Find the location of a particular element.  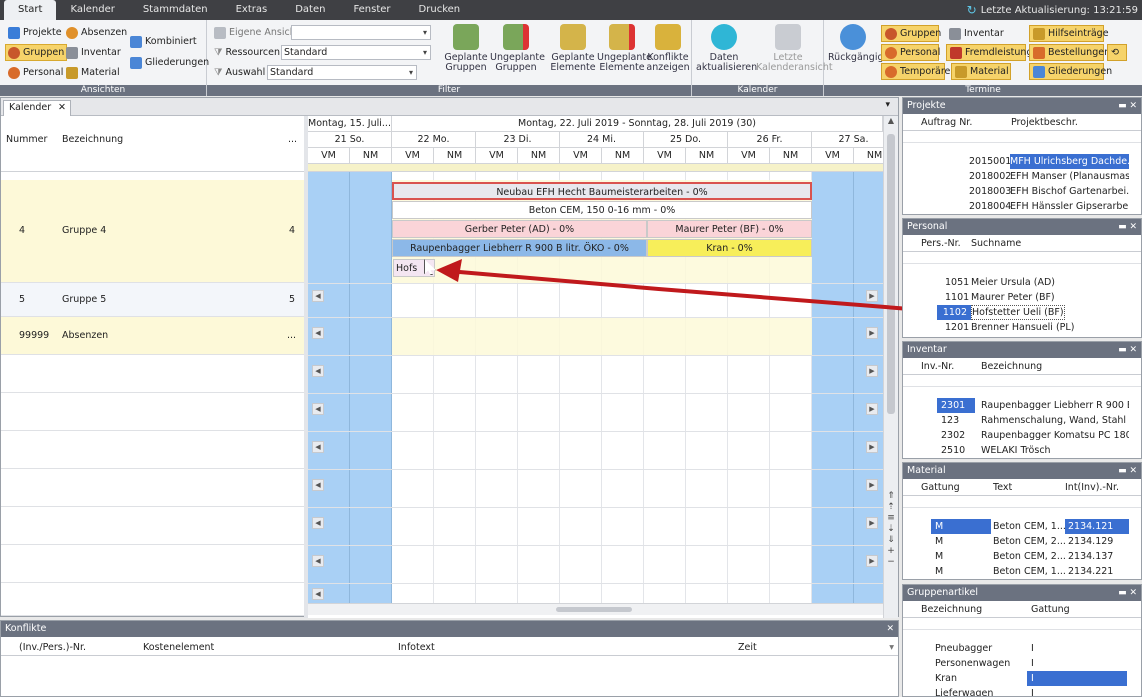

termine-more-button: ⟲ is located at coordinates (1117, 52).